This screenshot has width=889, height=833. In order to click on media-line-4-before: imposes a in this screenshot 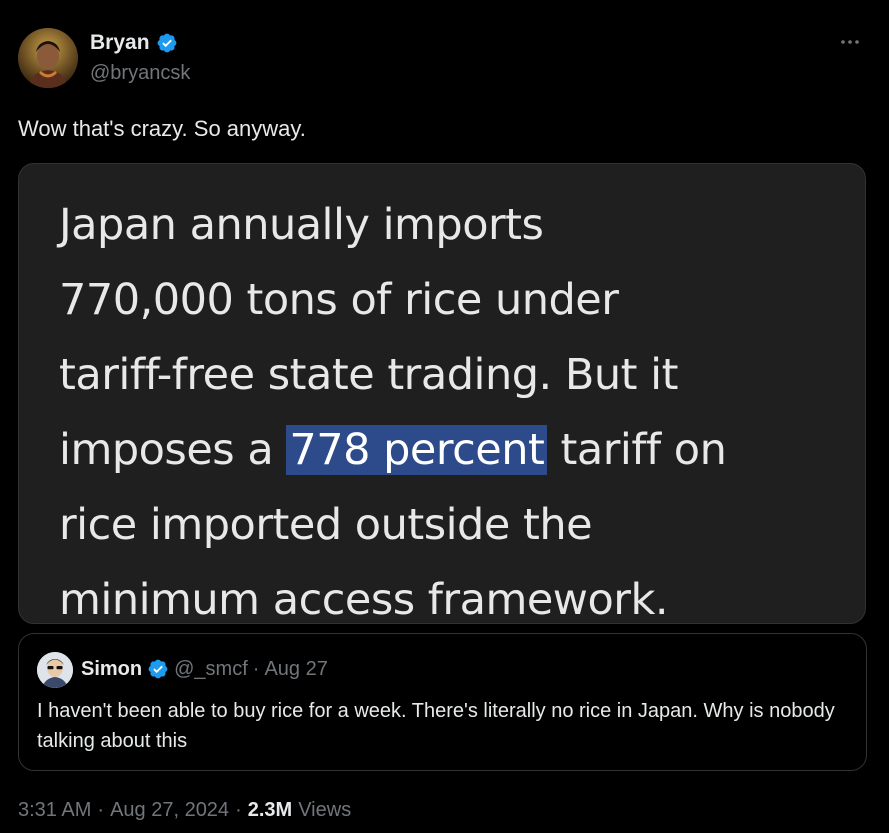, I will do `click(173, 450)`.